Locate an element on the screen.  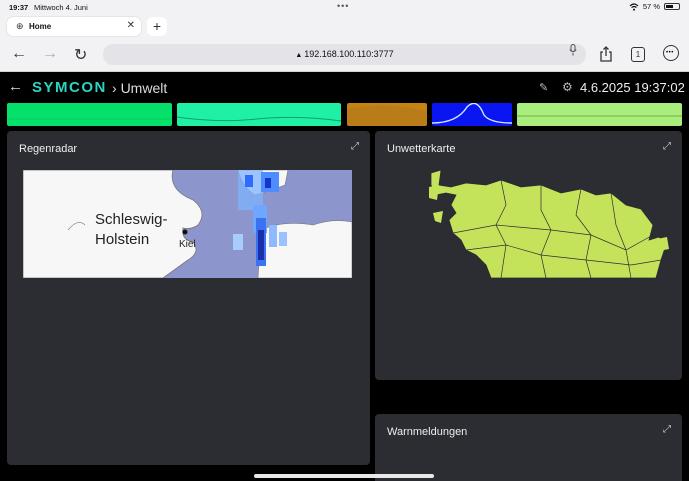
globe-icon: ⊕ is located at coordinates (20, 26).